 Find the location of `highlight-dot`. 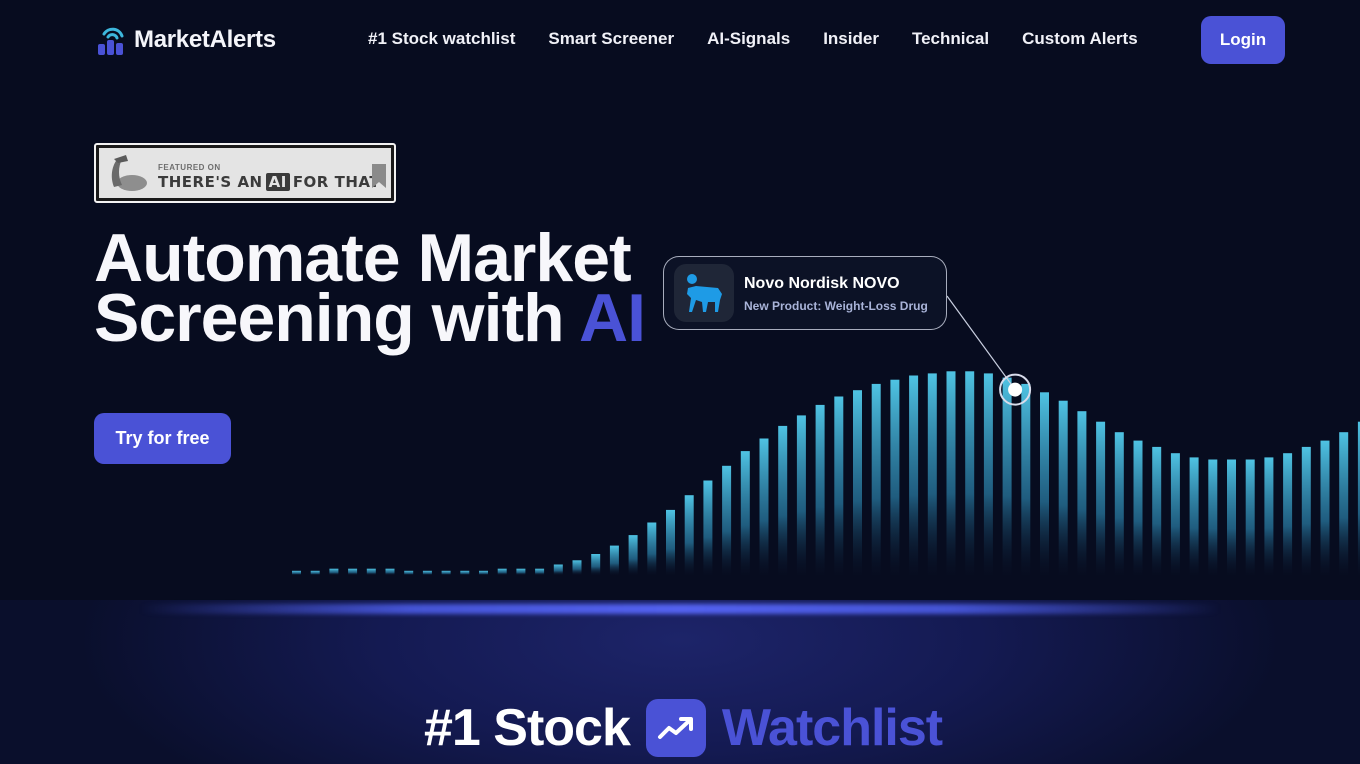

highlight-dot is located at coordinates (1015, 389).